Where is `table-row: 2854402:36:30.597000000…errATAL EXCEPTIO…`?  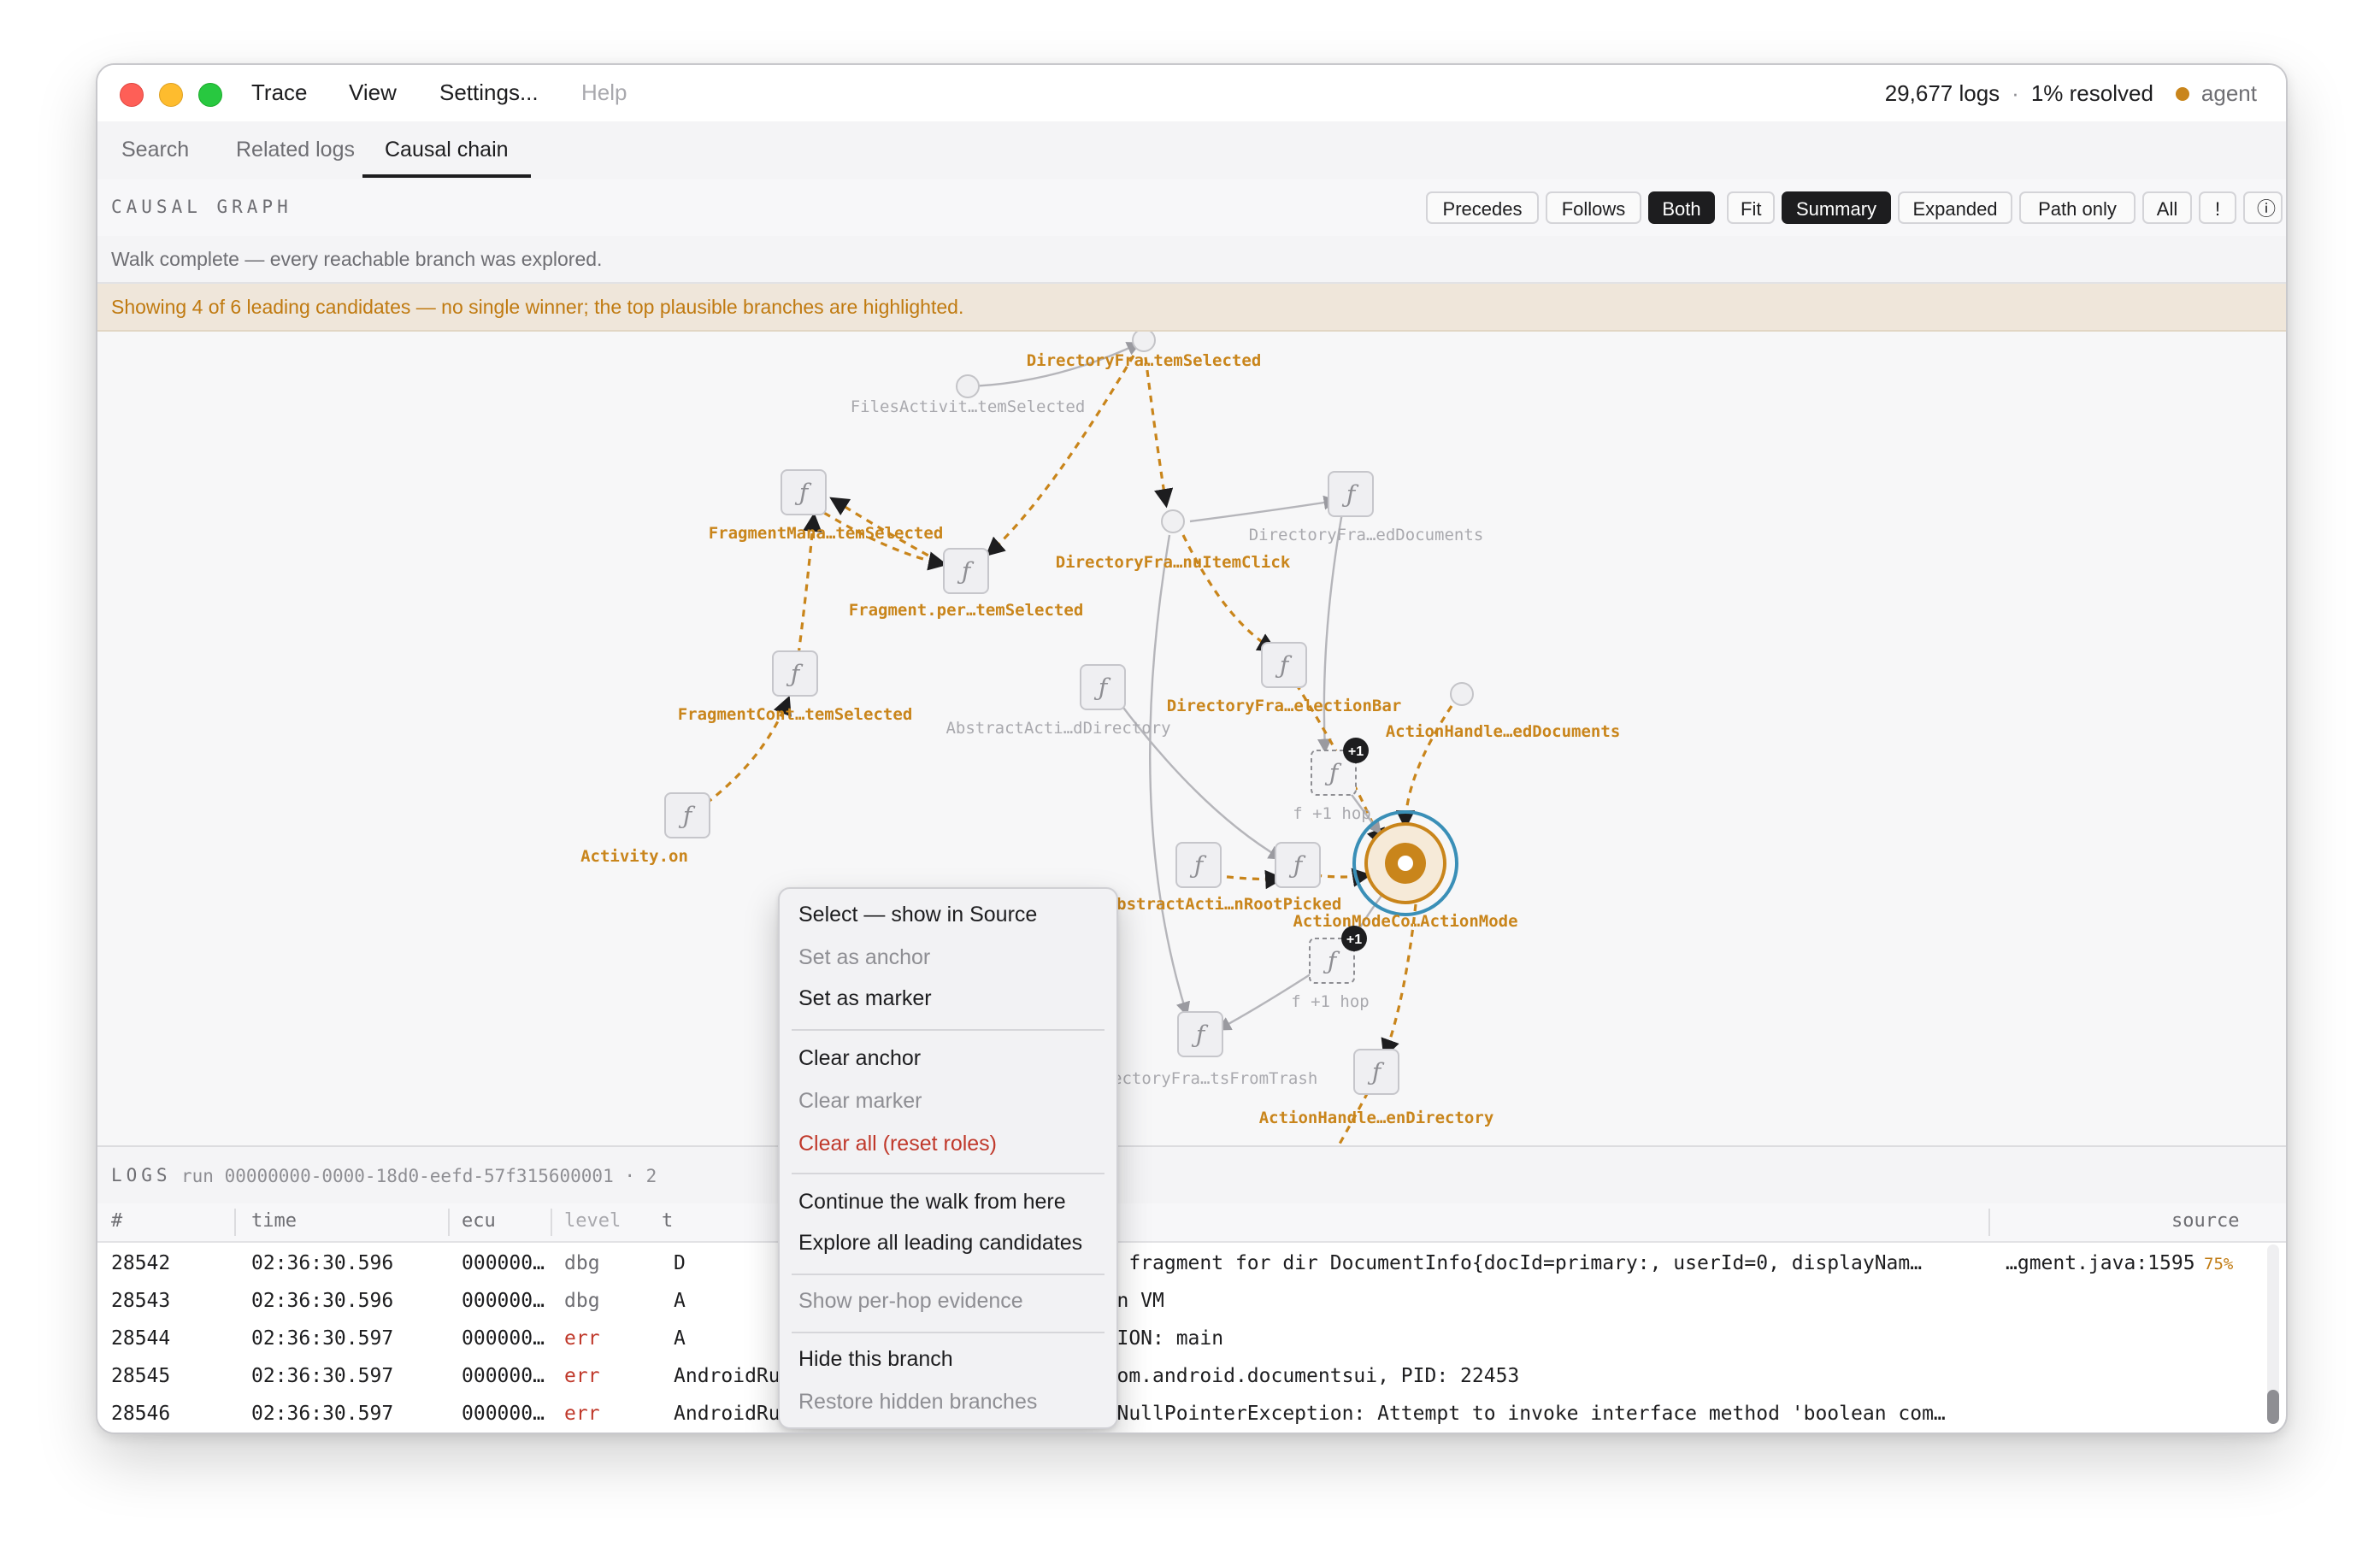 table-row: 2854402:36:30.597000000…errATAL EXCEPTIO… is located at coordinates (1179, 1339).